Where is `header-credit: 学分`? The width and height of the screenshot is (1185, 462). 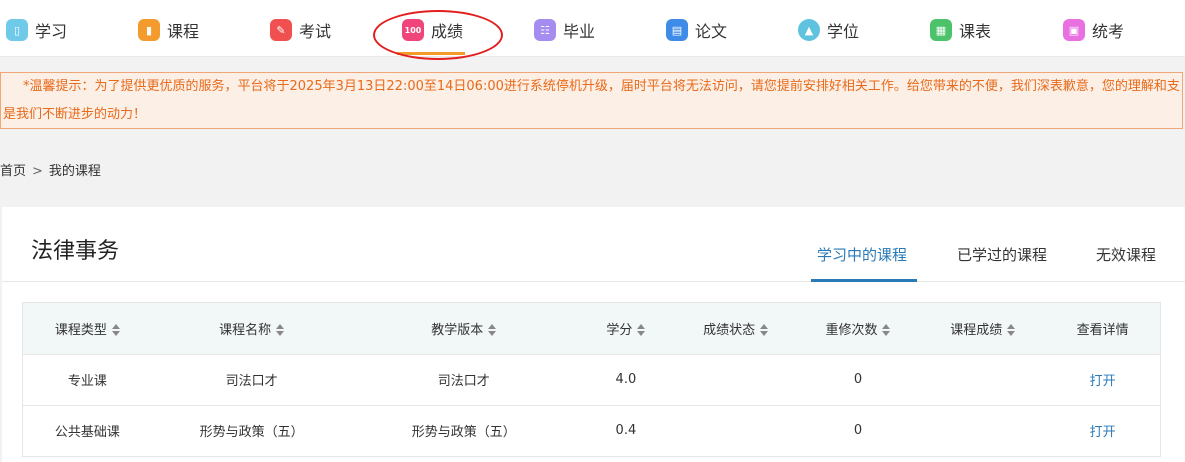 header-credit: 学分 is located at coordinates (626, 328).